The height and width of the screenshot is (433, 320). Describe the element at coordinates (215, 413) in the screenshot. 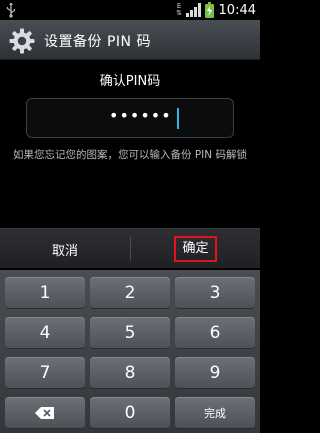

I see `done-key: 完成` at that location.